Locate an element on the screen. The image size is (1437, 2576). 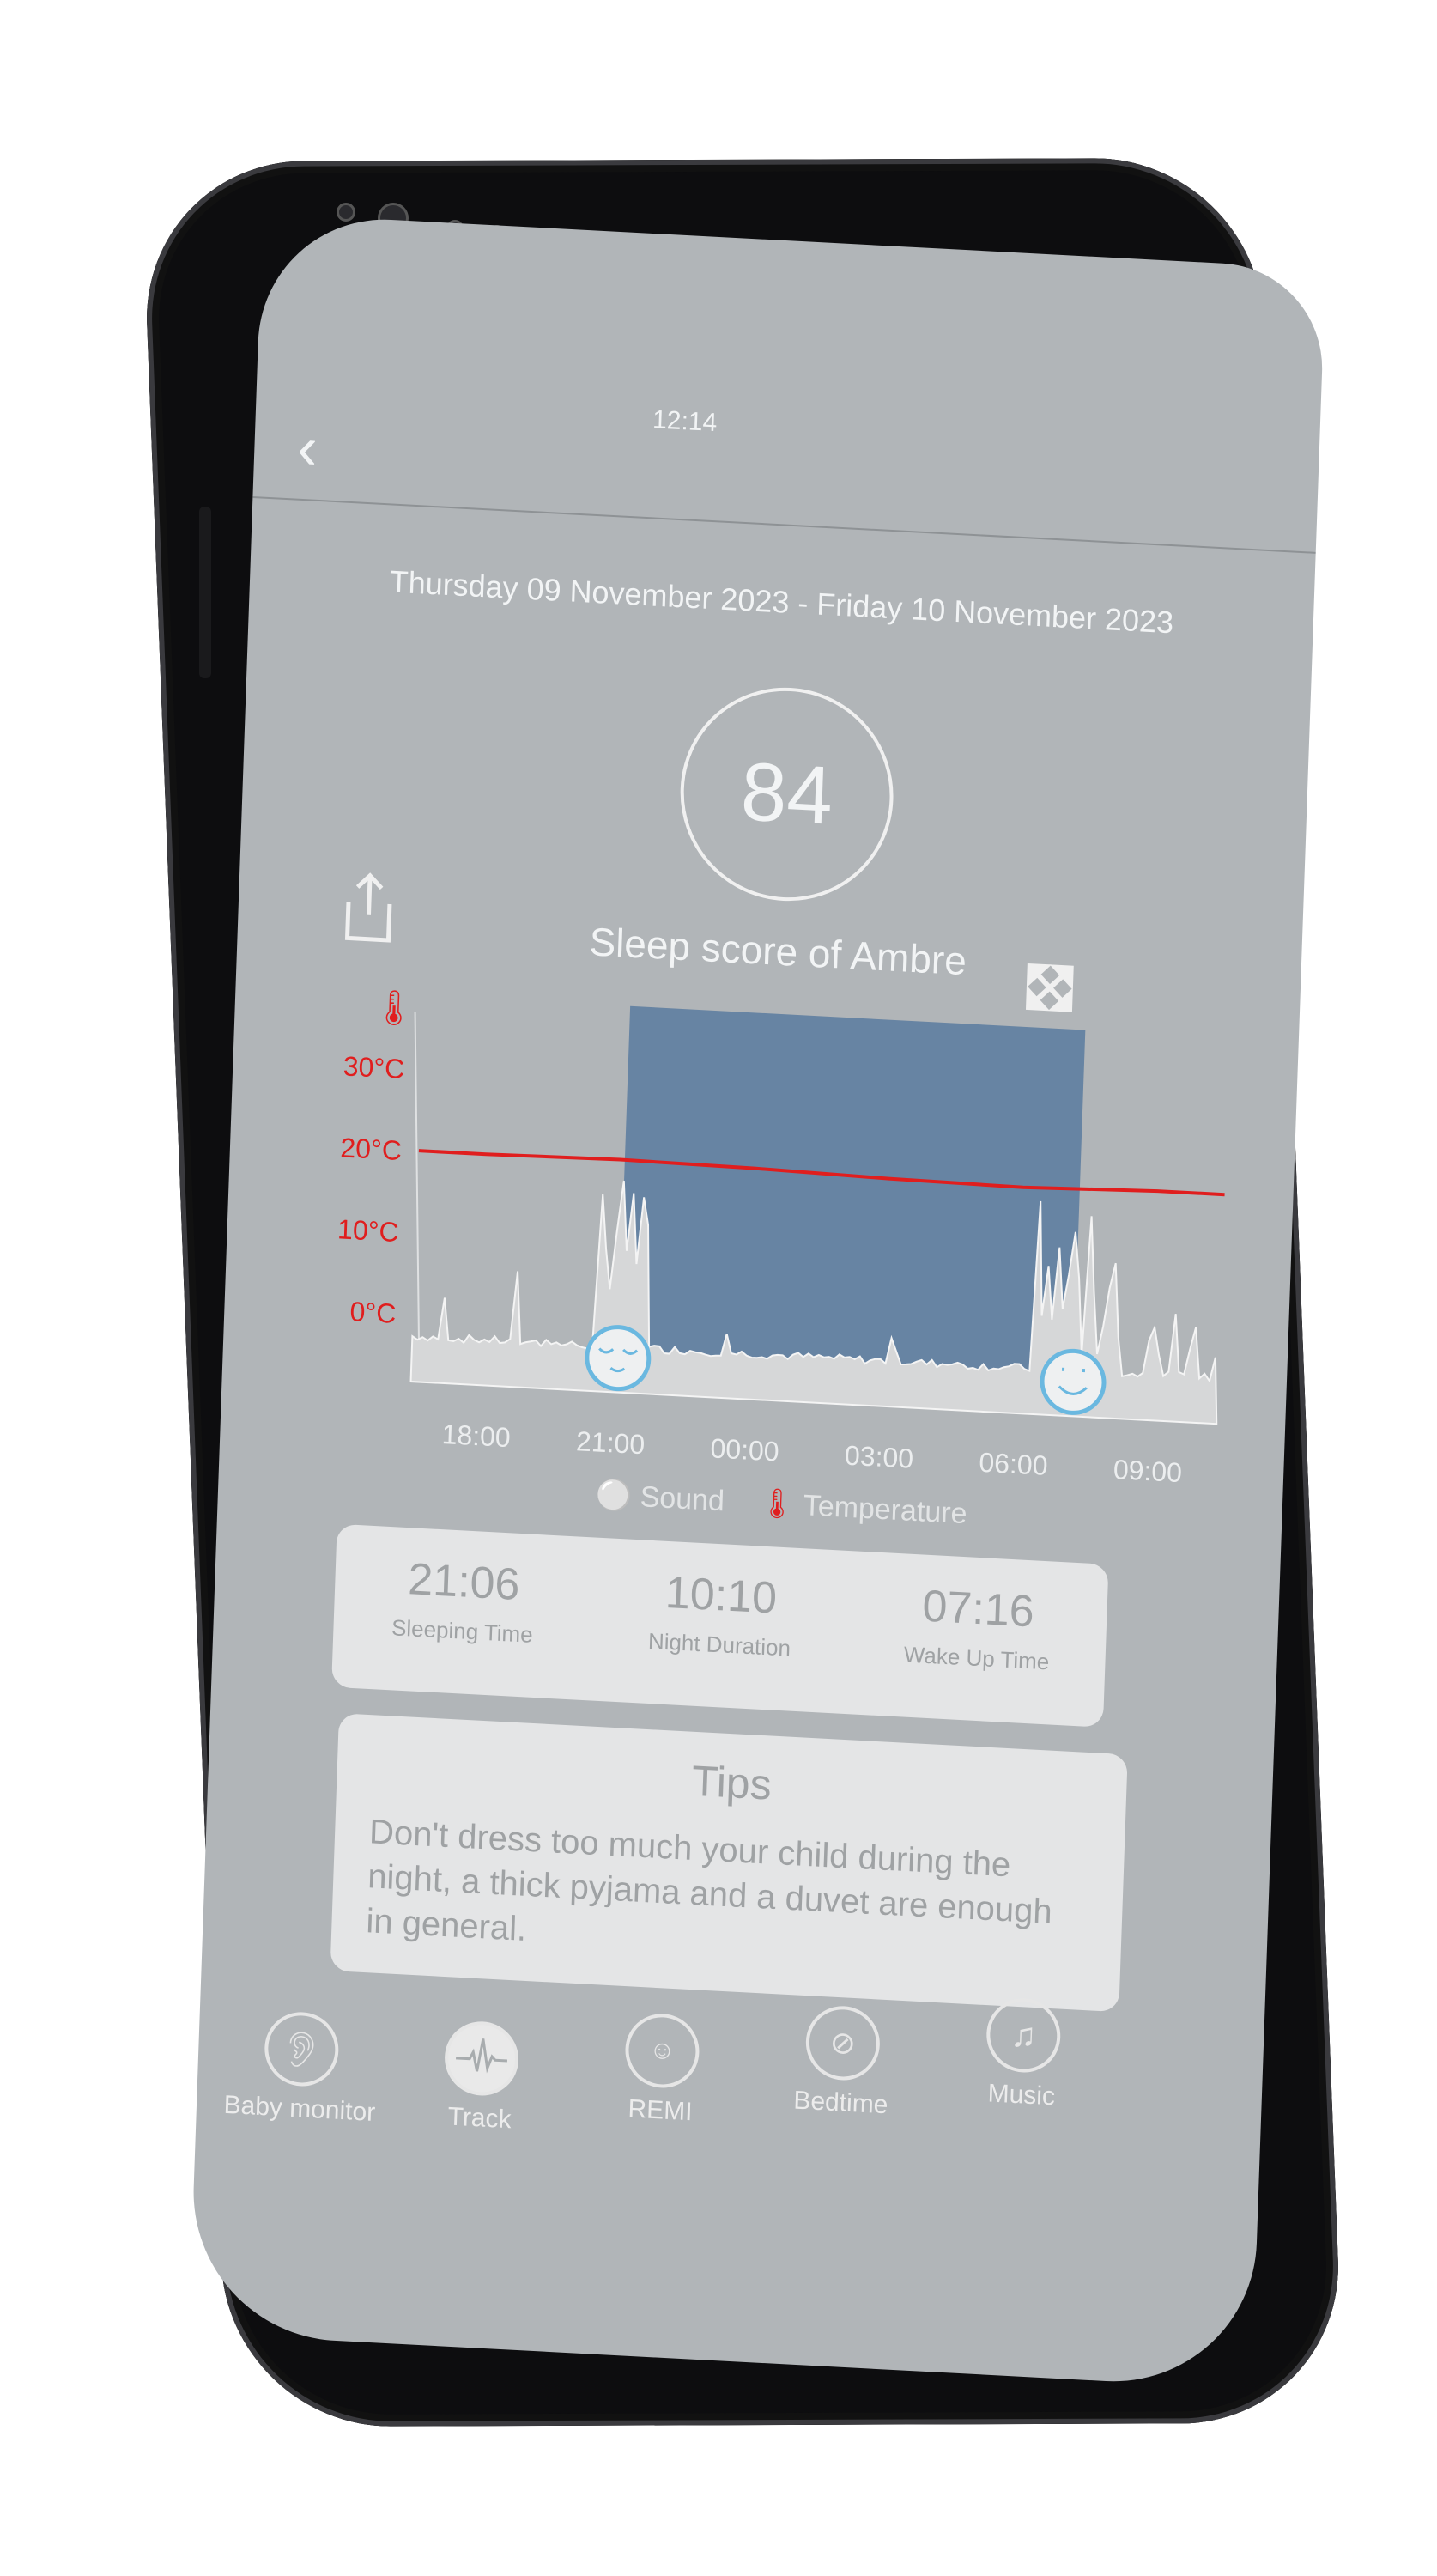
nav-track: Track is located at coordinates (481, 2077).